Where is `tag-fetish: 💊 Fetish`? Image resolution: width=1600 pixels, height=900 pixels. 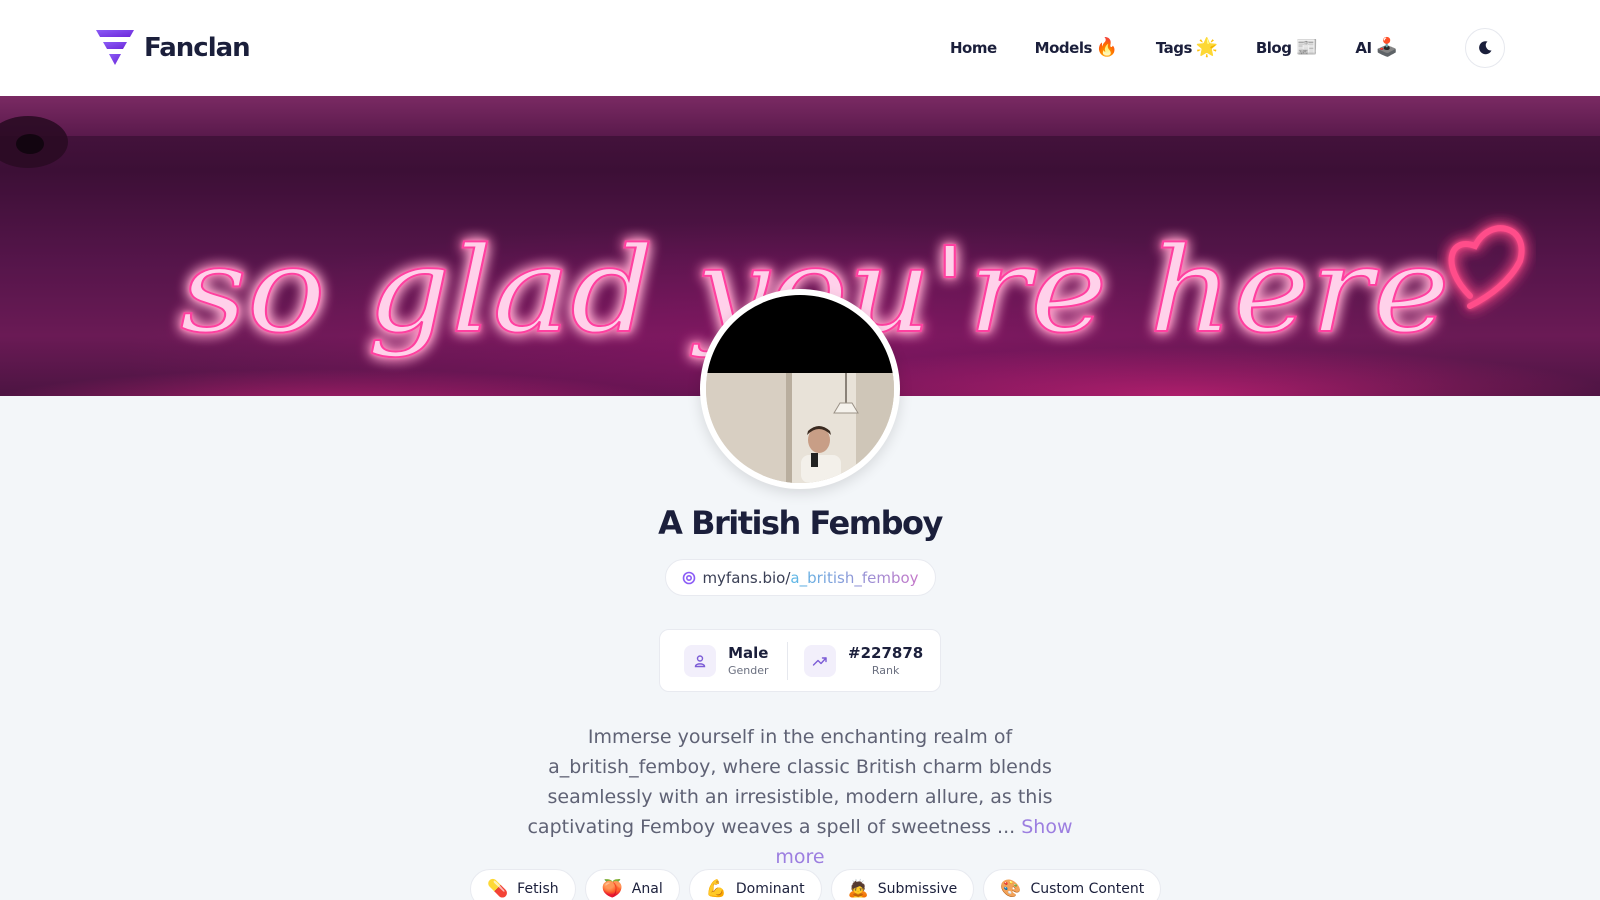
tag-fetish: 💊 Fetish is located at coordinates (523, 884).